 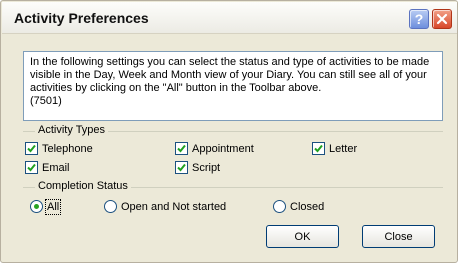 I want to click on radio-open-not-started: Open and Not started, so click(x=165, y=206).